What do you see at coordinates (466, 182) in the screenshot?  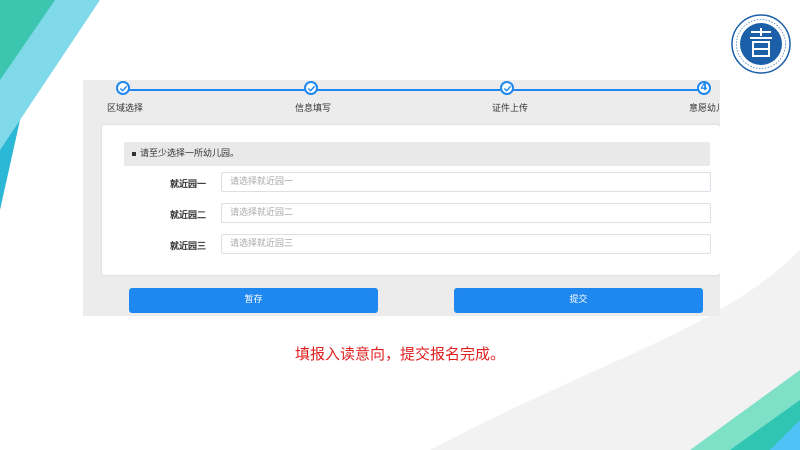 I see `kindergarten-1-select: 请选择就近园一` at bounding box center [466, 182].